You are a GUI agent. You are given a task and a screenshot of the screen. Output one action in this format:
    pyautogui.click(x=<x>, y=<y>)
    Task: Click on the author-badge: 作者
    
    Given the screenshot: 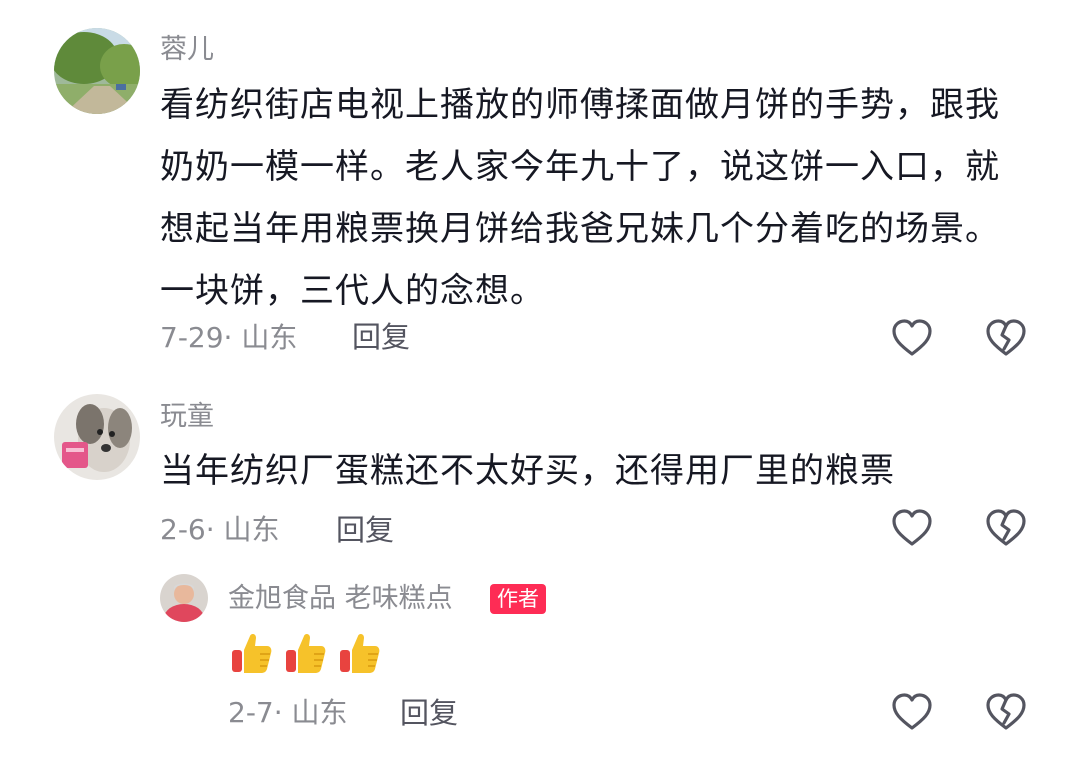 What is the action you would take?
    pyautogui.click(x=518, y=599)
    